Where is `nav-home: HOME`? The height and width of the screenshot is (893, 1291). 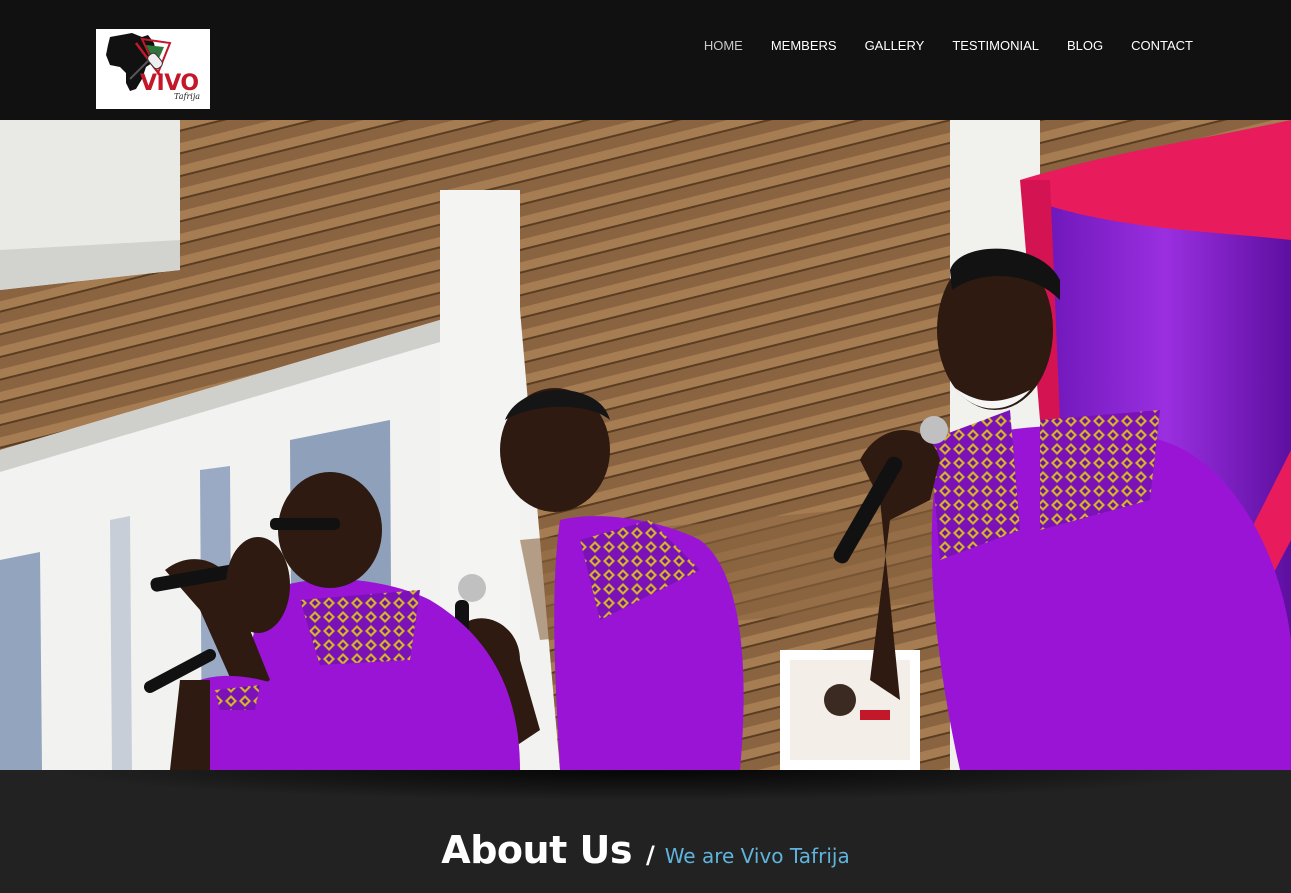
nav-home: HOME is located at coordinates (723, 46).